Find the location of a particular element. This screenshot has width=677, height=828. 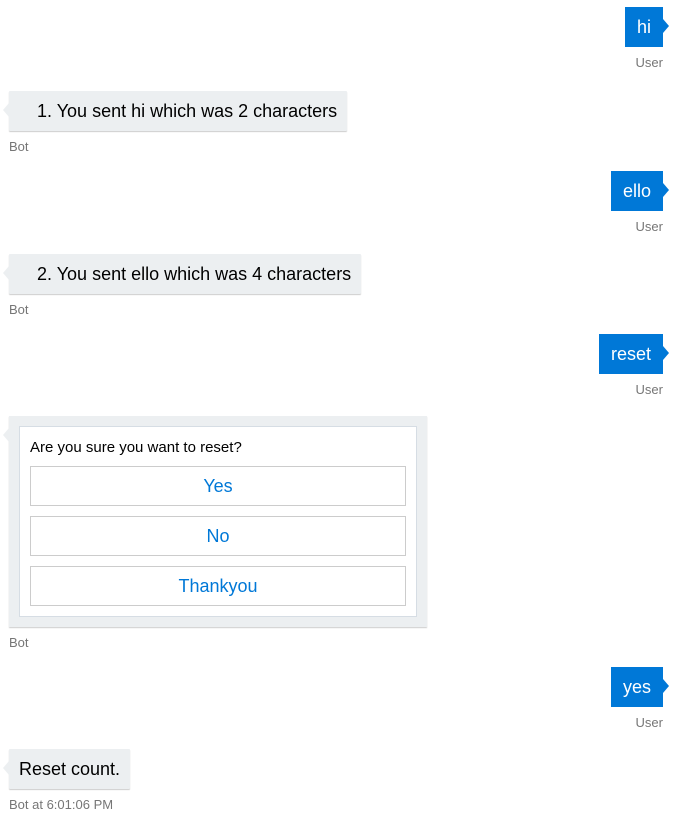

thankyou-button: Thankyou is located at coordinates (218, 586).